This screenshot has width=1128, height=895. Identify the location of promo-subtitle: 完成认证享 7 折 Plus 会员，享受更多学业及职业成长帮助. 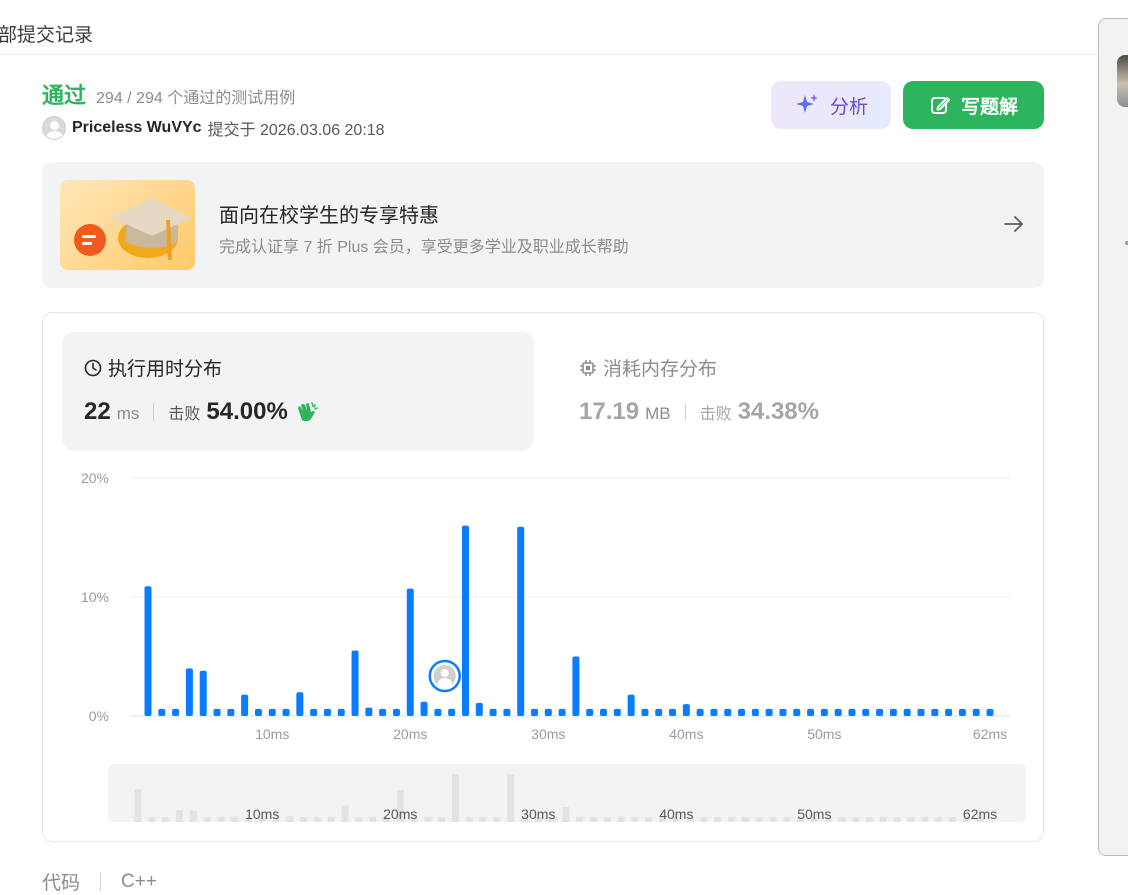
(424, 247).